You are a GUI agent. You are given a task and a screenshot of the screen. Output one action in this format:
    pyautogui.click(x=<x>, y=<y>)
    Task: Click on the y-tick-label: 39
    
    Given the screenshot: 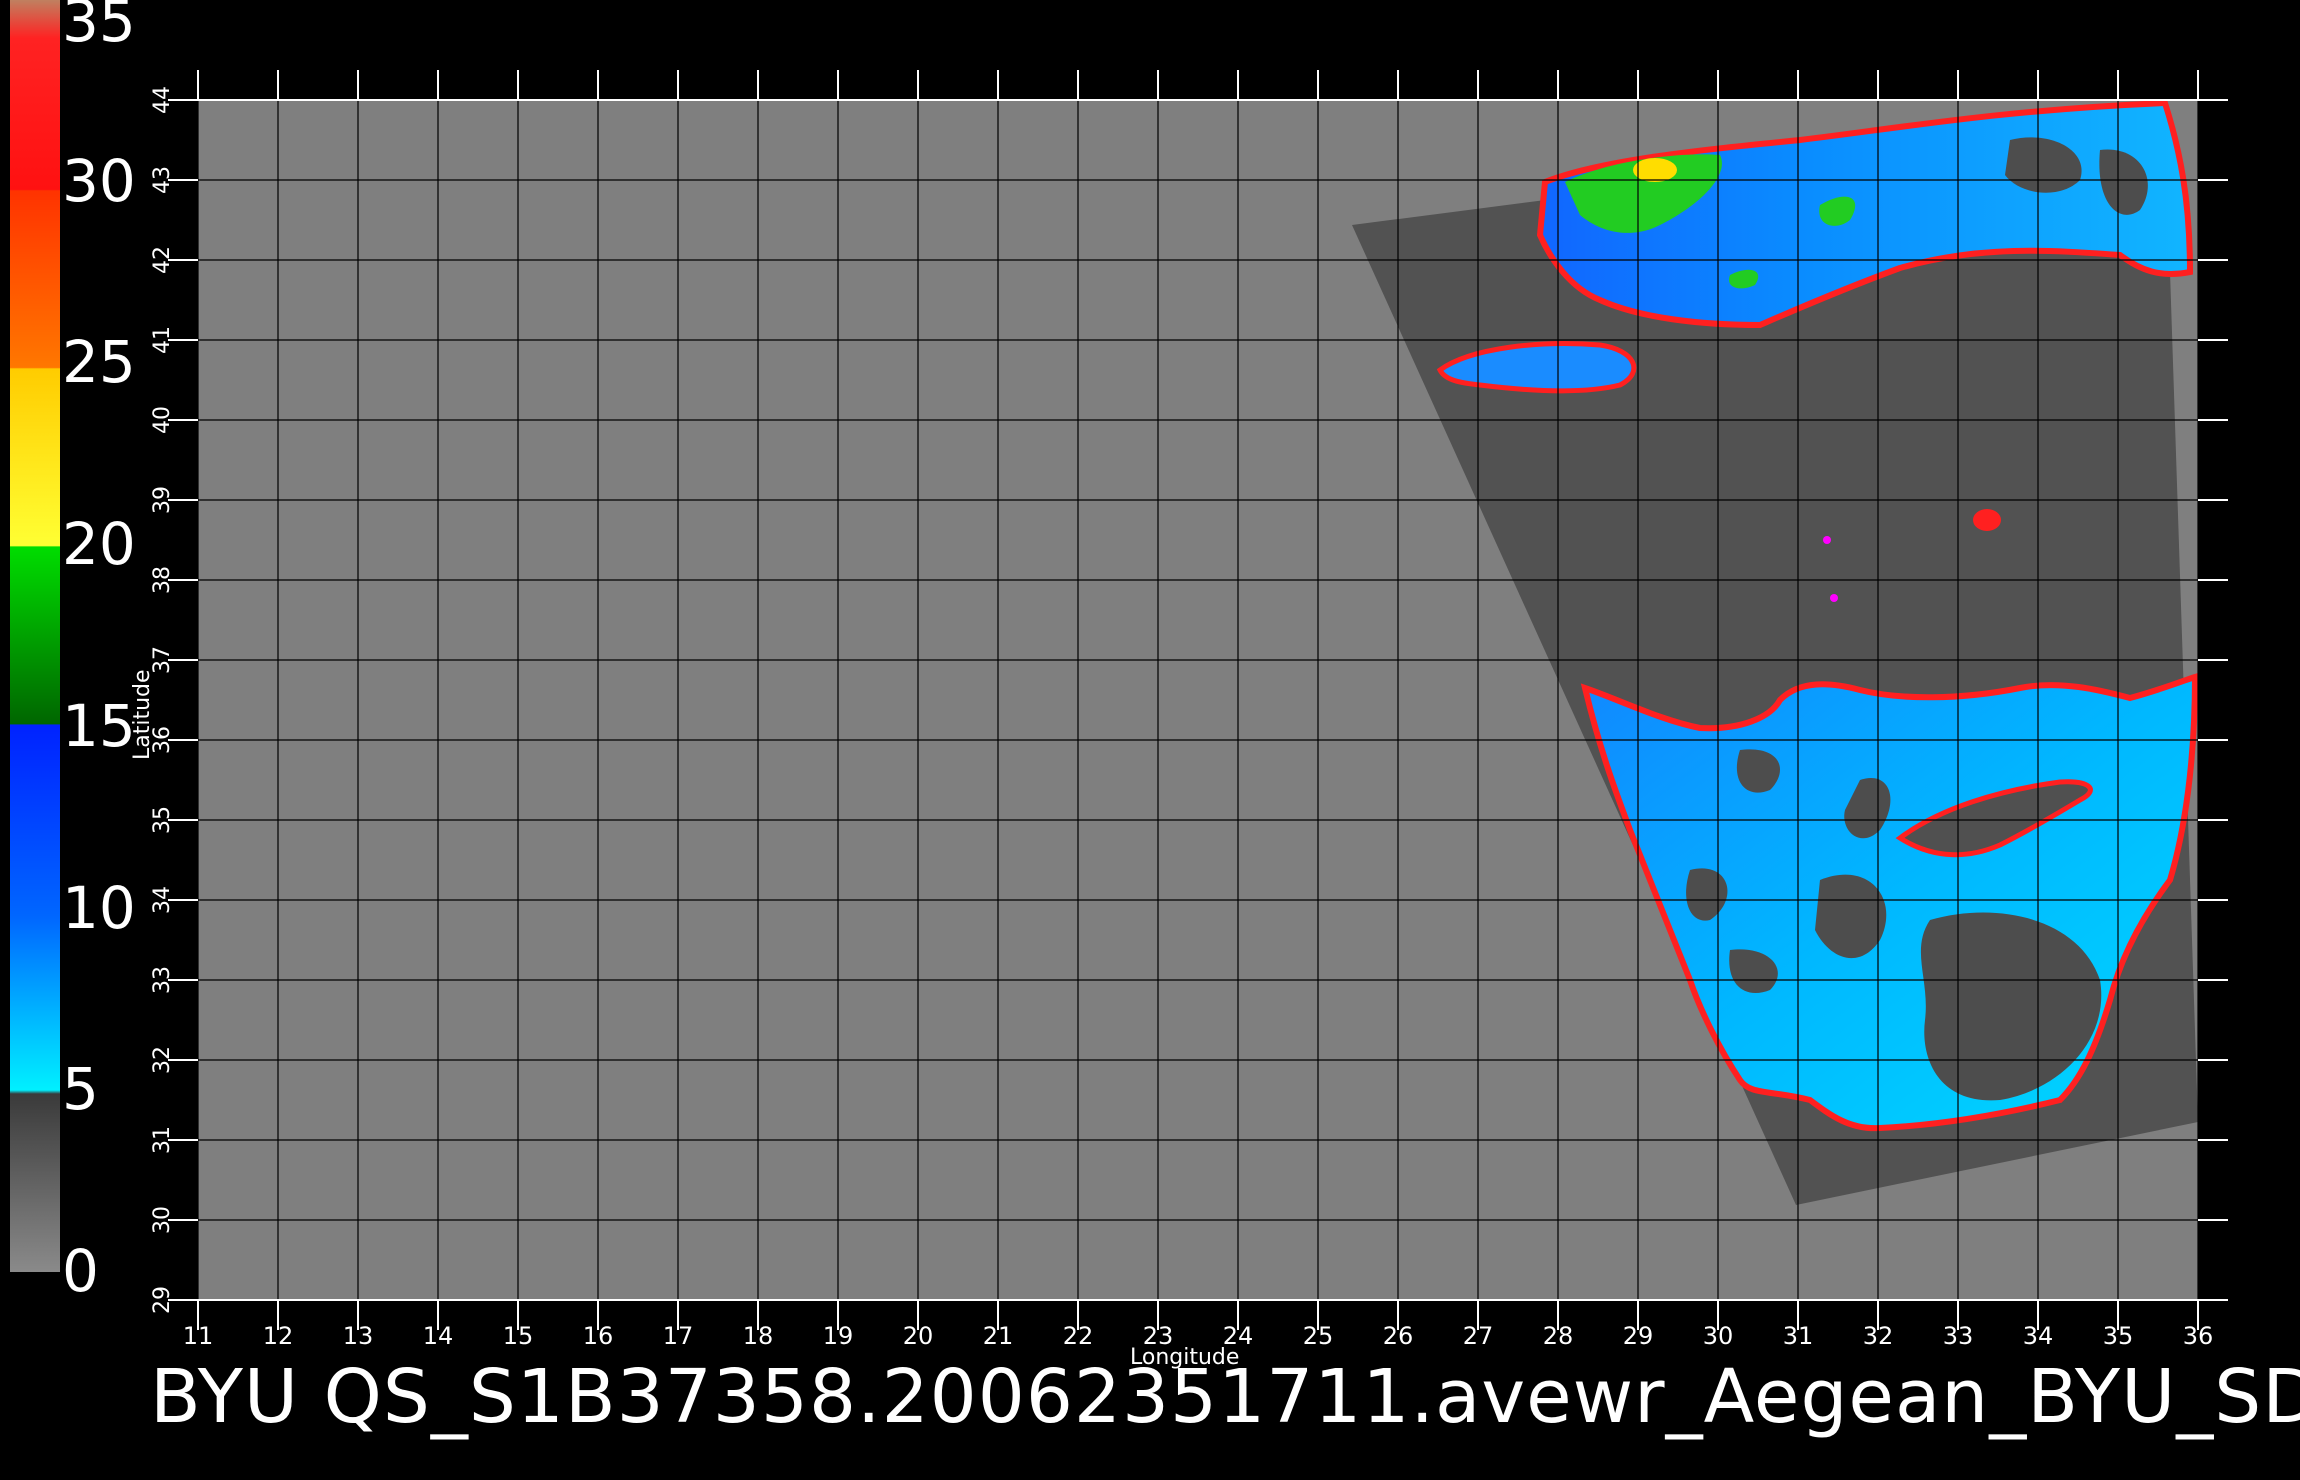 What is the action you would take?
    pyautogui.click(x=162, y=500)
    